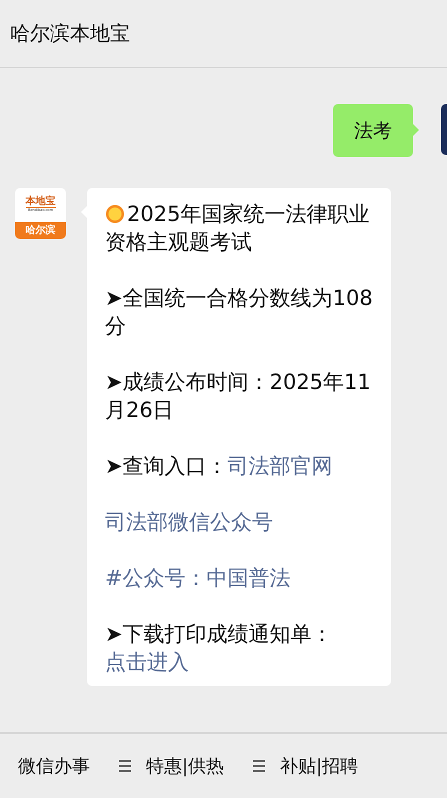 Image resolution: width=447 pixels, height=798 pixels. I want to click on message-paragraph: ➤下载打印成绩通知单： 点击进入, so click(219, 648).